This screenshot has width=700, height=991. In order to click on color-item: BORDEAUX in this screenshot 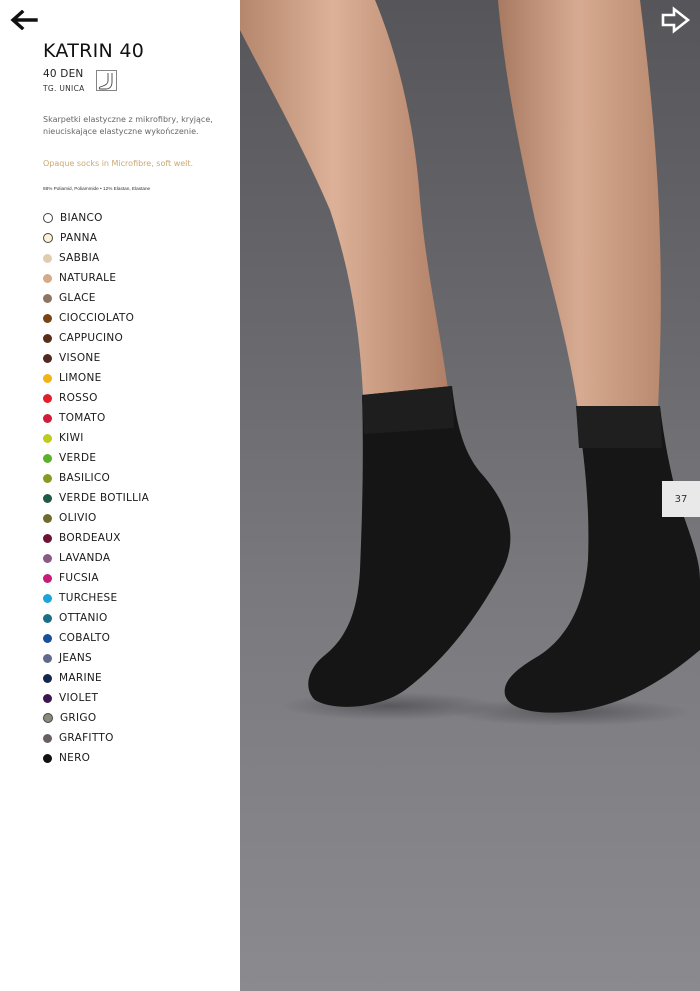, I will do `click(96, 538)`.